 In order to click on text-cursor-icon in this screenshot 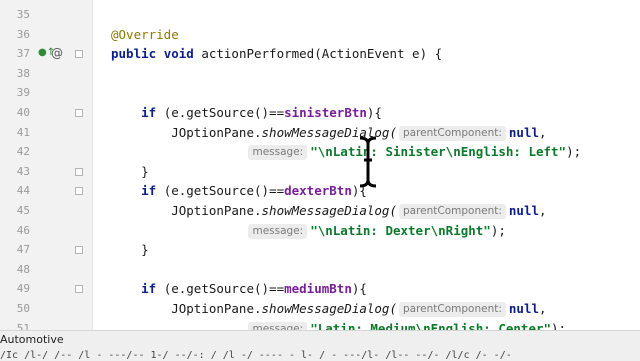, I will do `click(368, 162)`.